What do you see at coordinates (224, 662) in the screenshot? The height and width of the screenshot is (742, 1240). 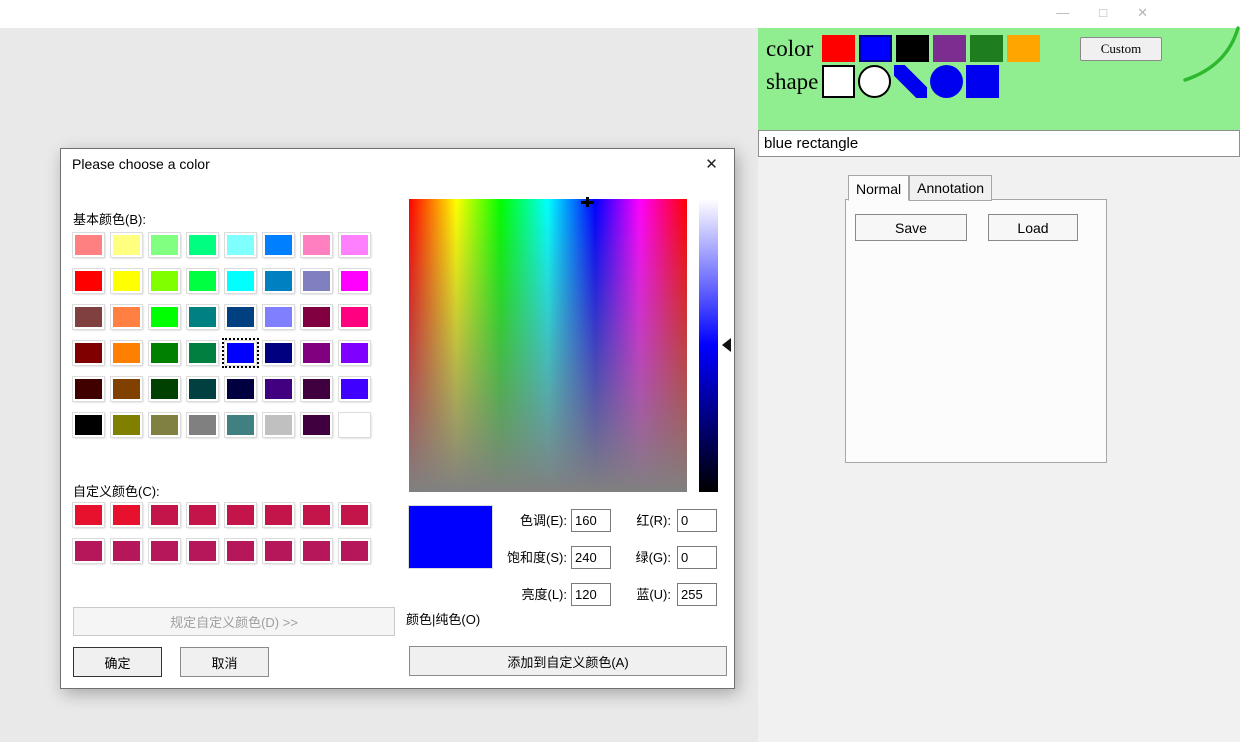 I see `cancel-button: 取消` at bounding box center [224, 662].